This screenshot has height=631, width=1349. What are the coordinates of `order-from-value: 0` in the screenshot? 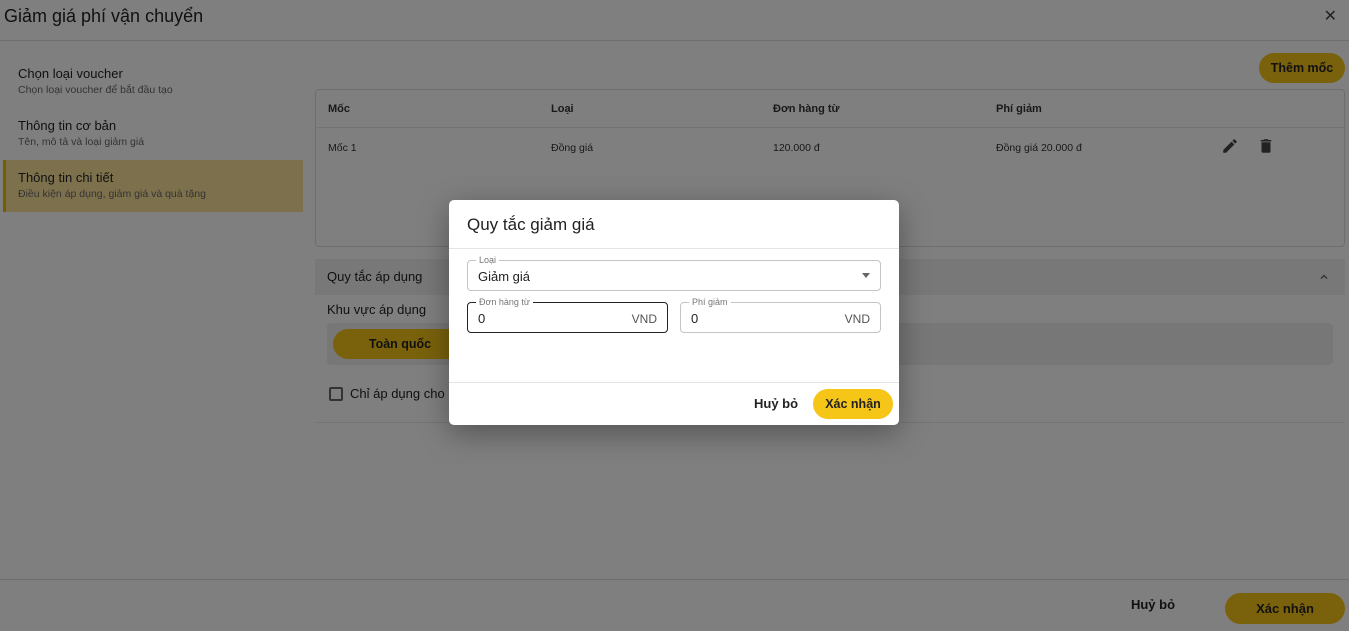 It's located at (482, 318).